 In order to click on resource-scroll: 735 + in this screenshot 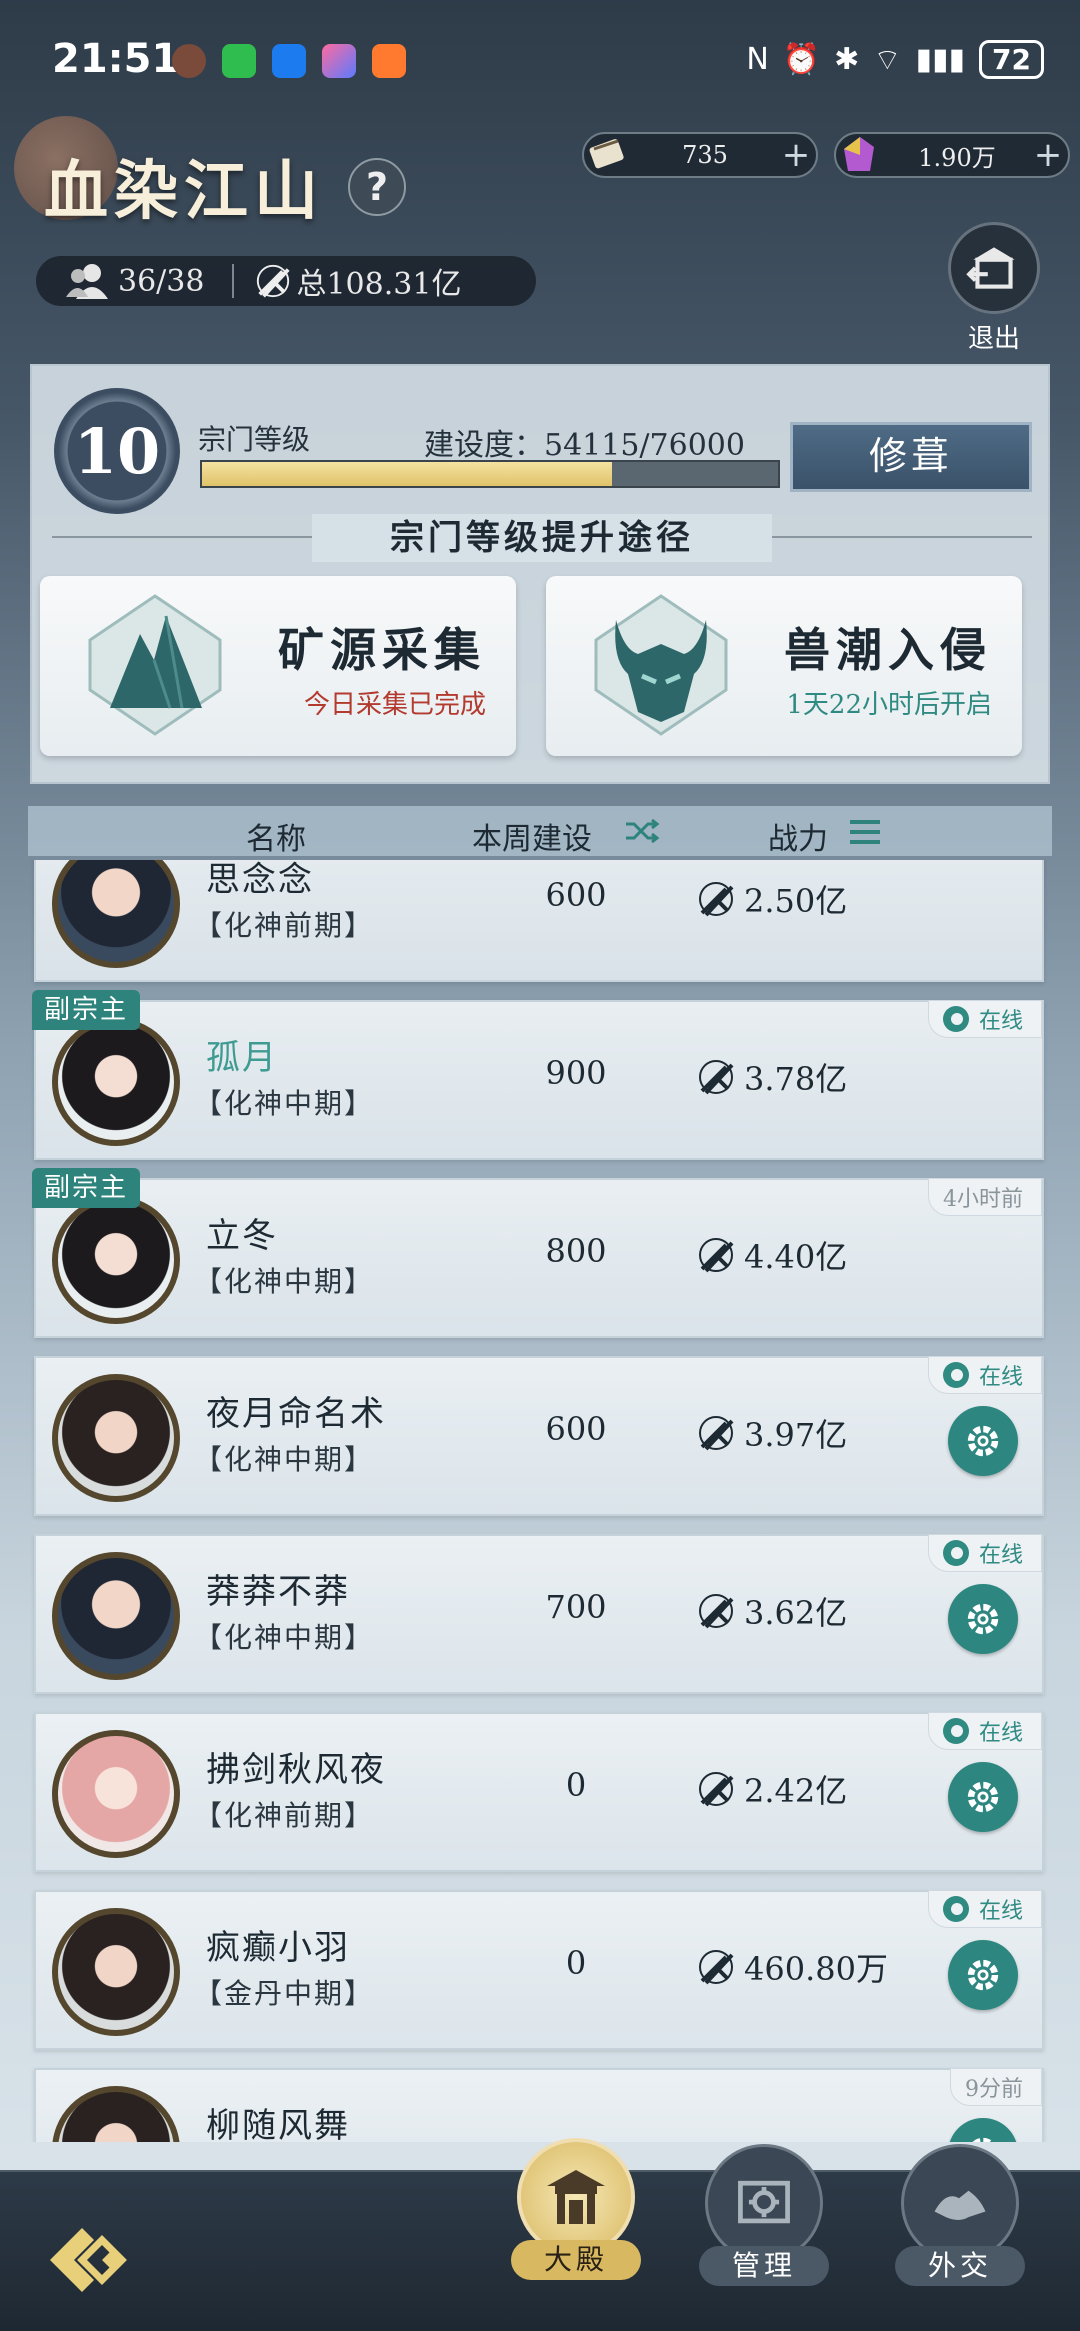, I will do `click(700, 155)`.